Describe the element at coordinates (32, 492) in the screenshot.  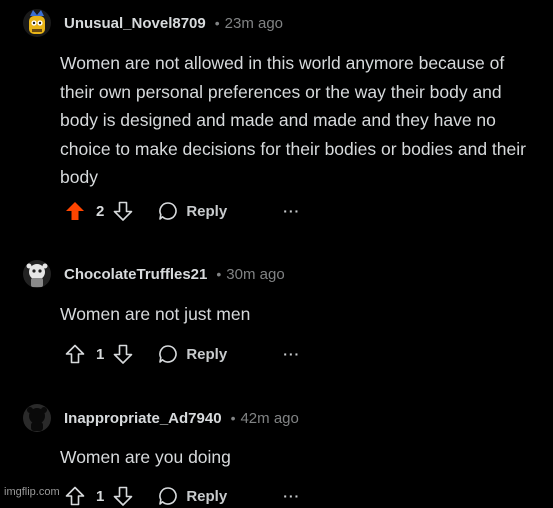
I see `imgflip-watermark: imgflip.com` at that location.